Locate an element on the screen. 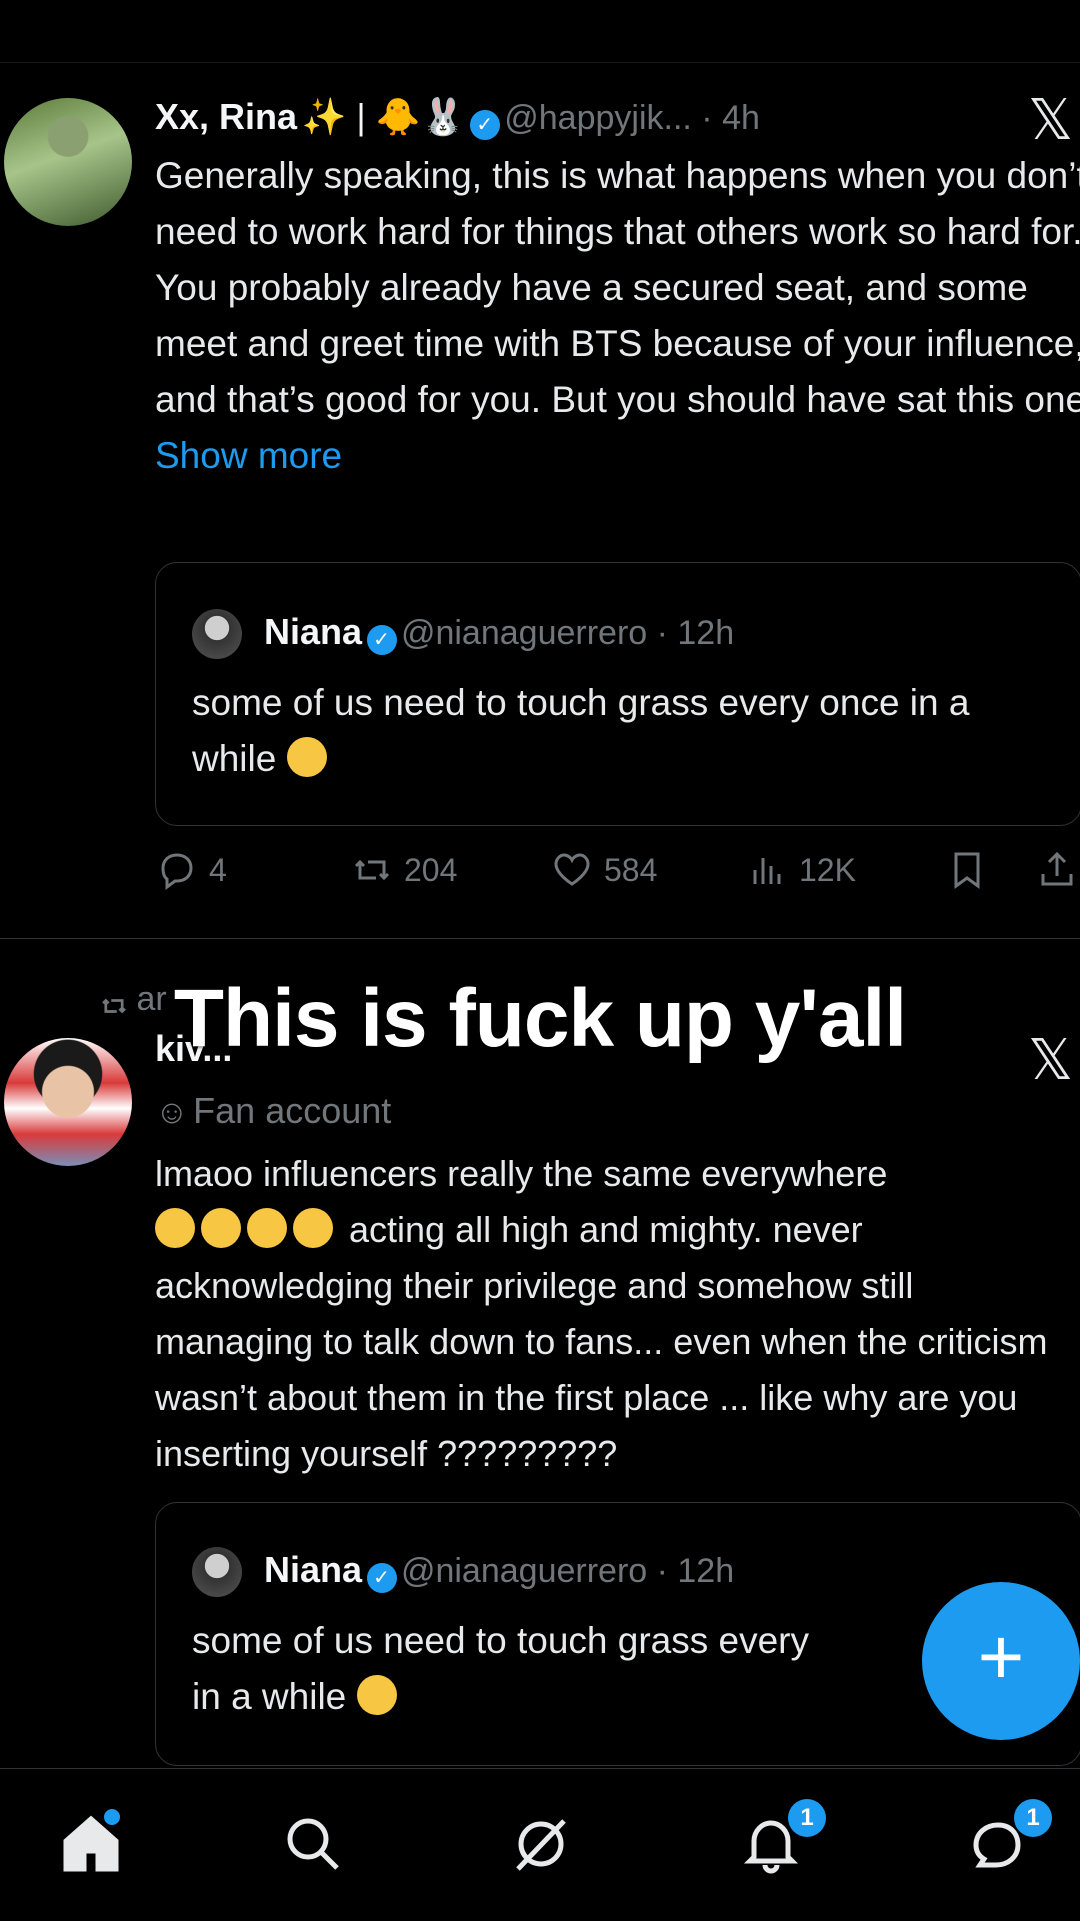 The height and width of the screenshot is (1921, 1080). reply-count: 4 is located at coordinates (218, 869).